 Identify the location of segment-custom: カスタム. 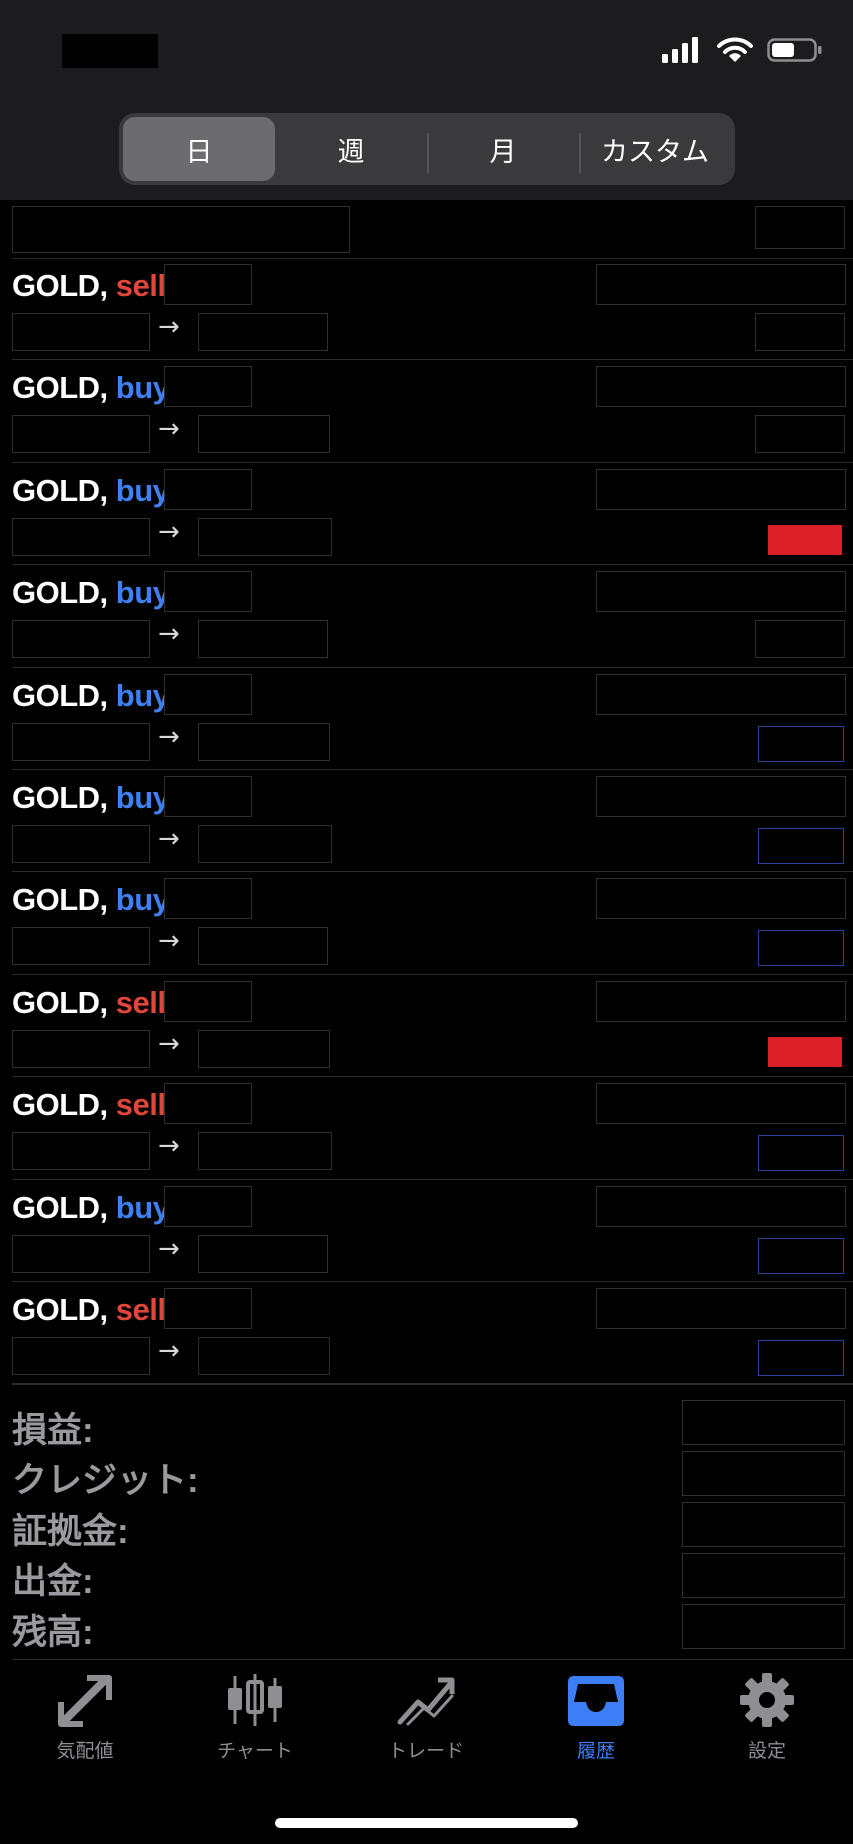
(655, 149).